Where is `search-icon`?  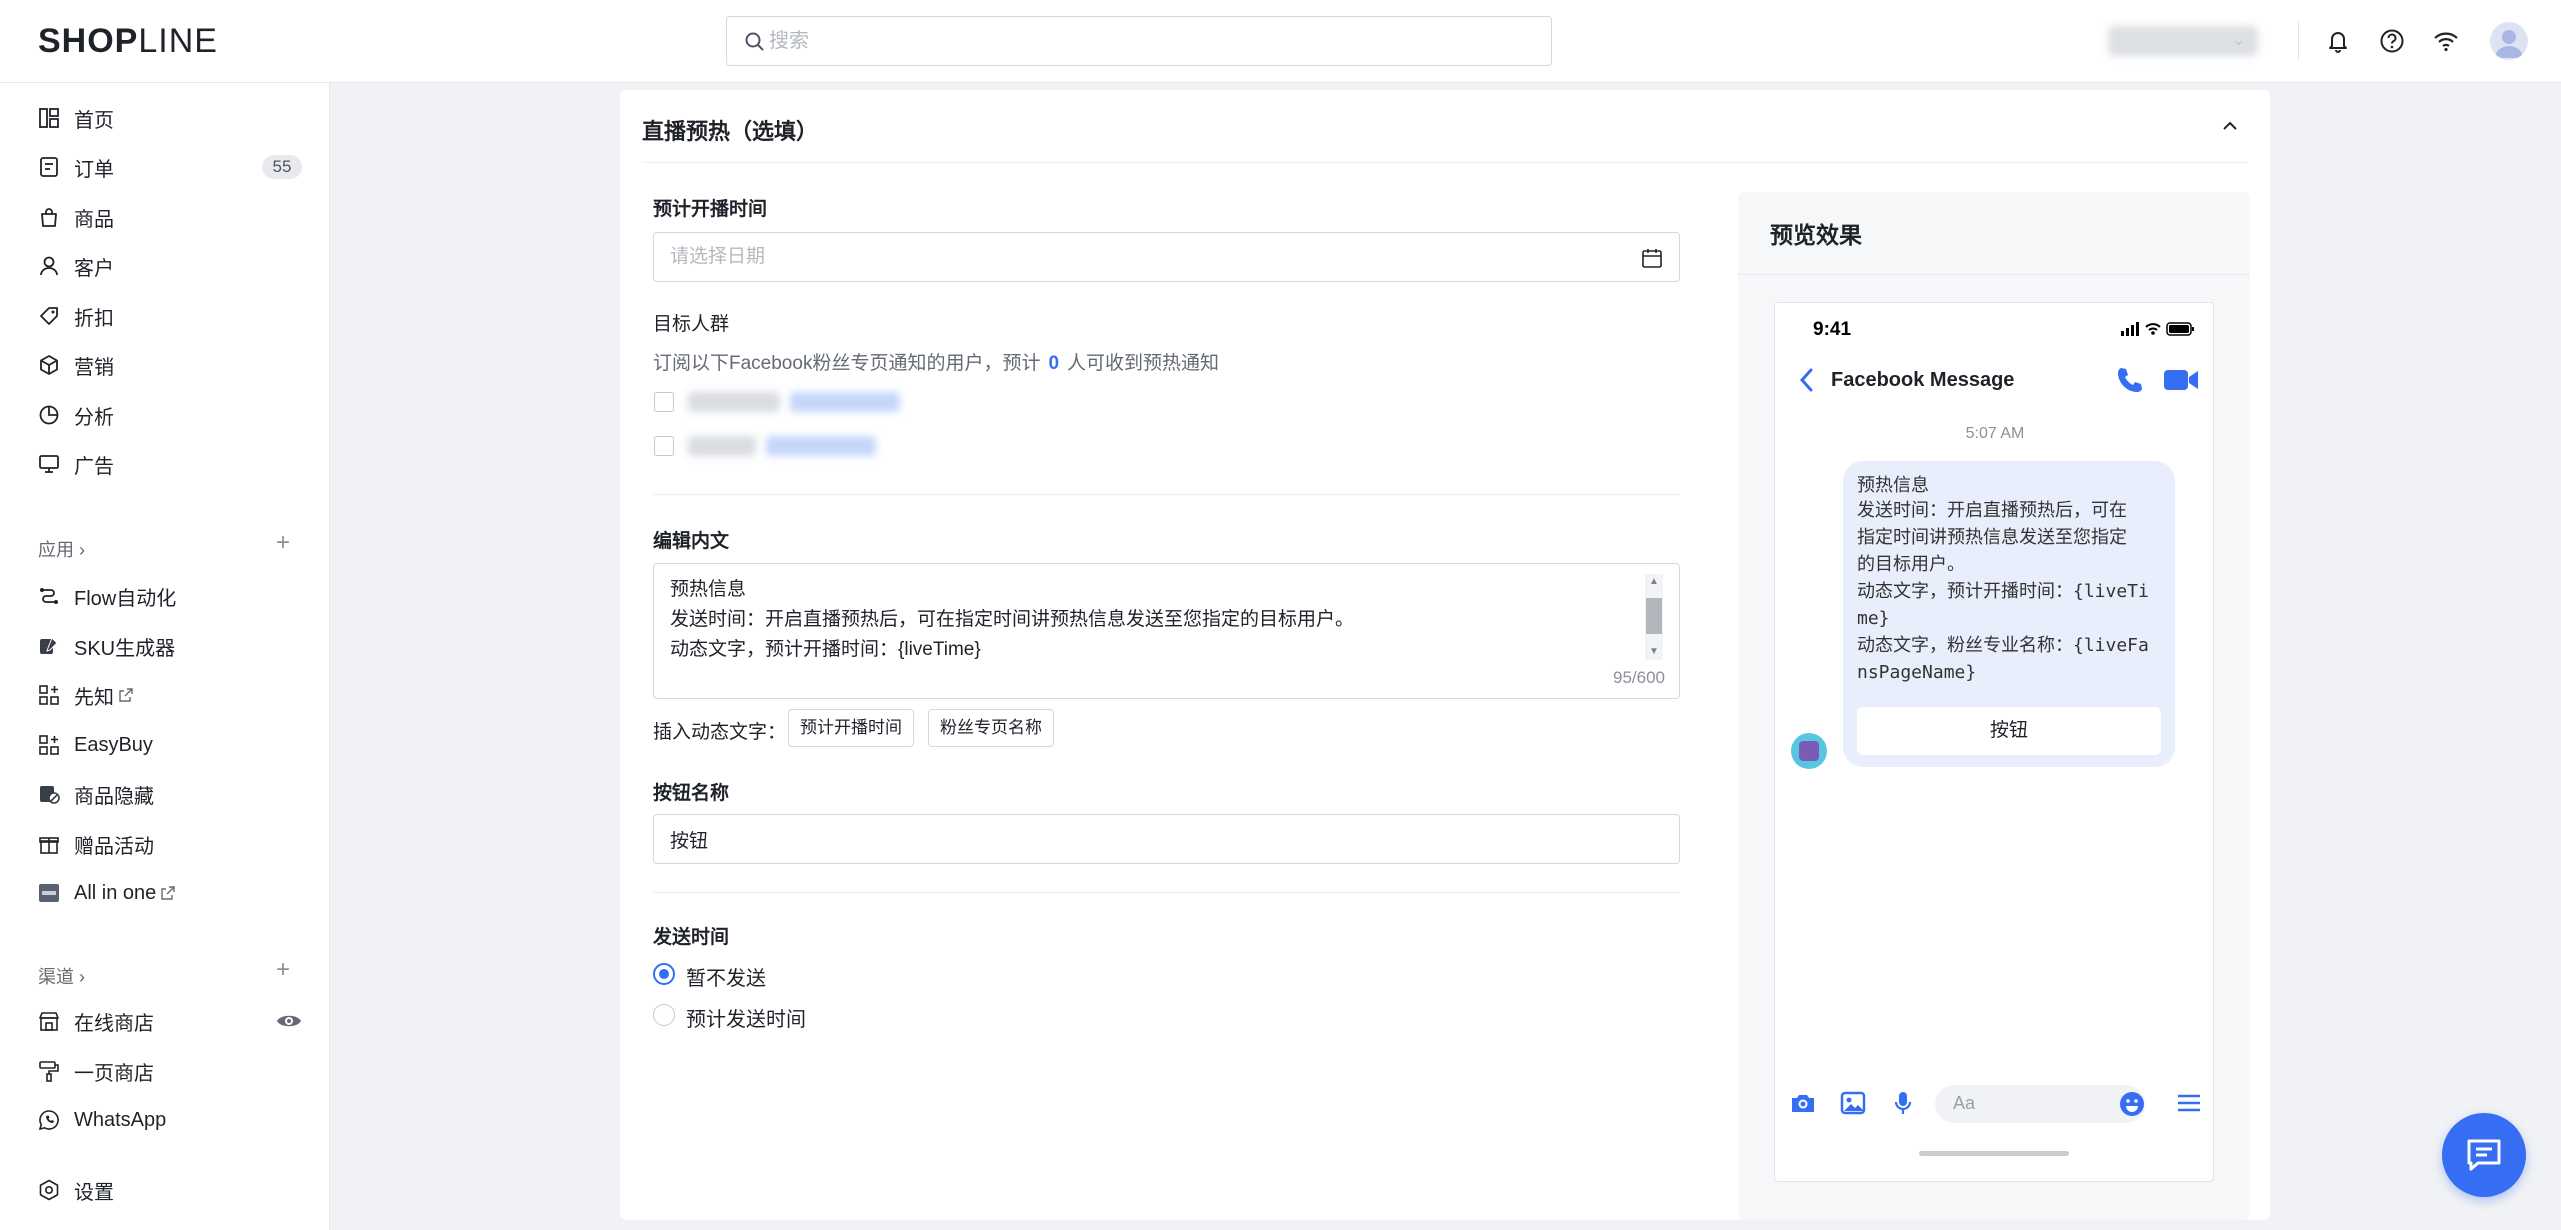 search-icon is located at coordinates (754, 41).